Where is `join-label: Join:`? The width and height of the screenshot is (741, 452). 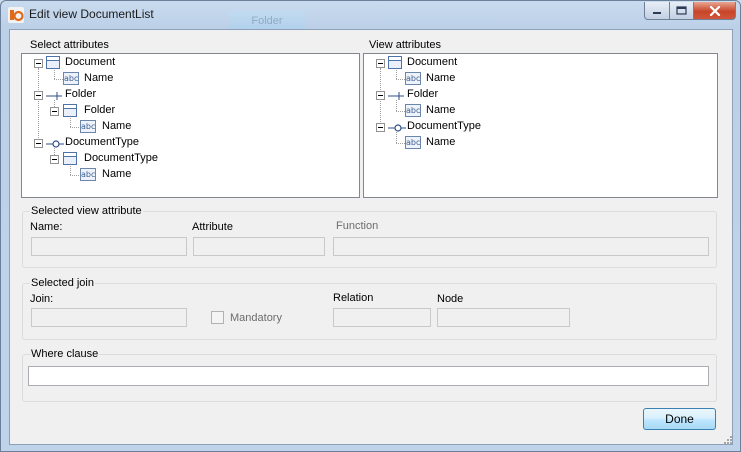
join-label: Join: is located at coordinates (42, 299).